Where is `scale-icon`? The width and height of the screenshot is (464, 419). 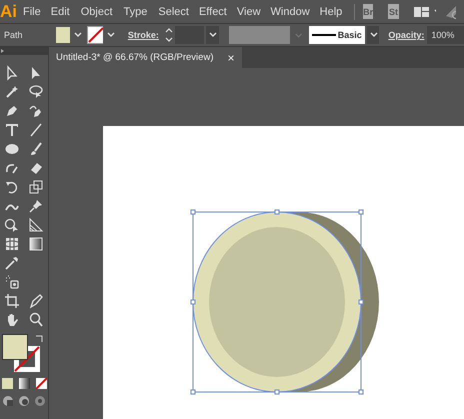 scale-icon is located at coordinates (36, 187).